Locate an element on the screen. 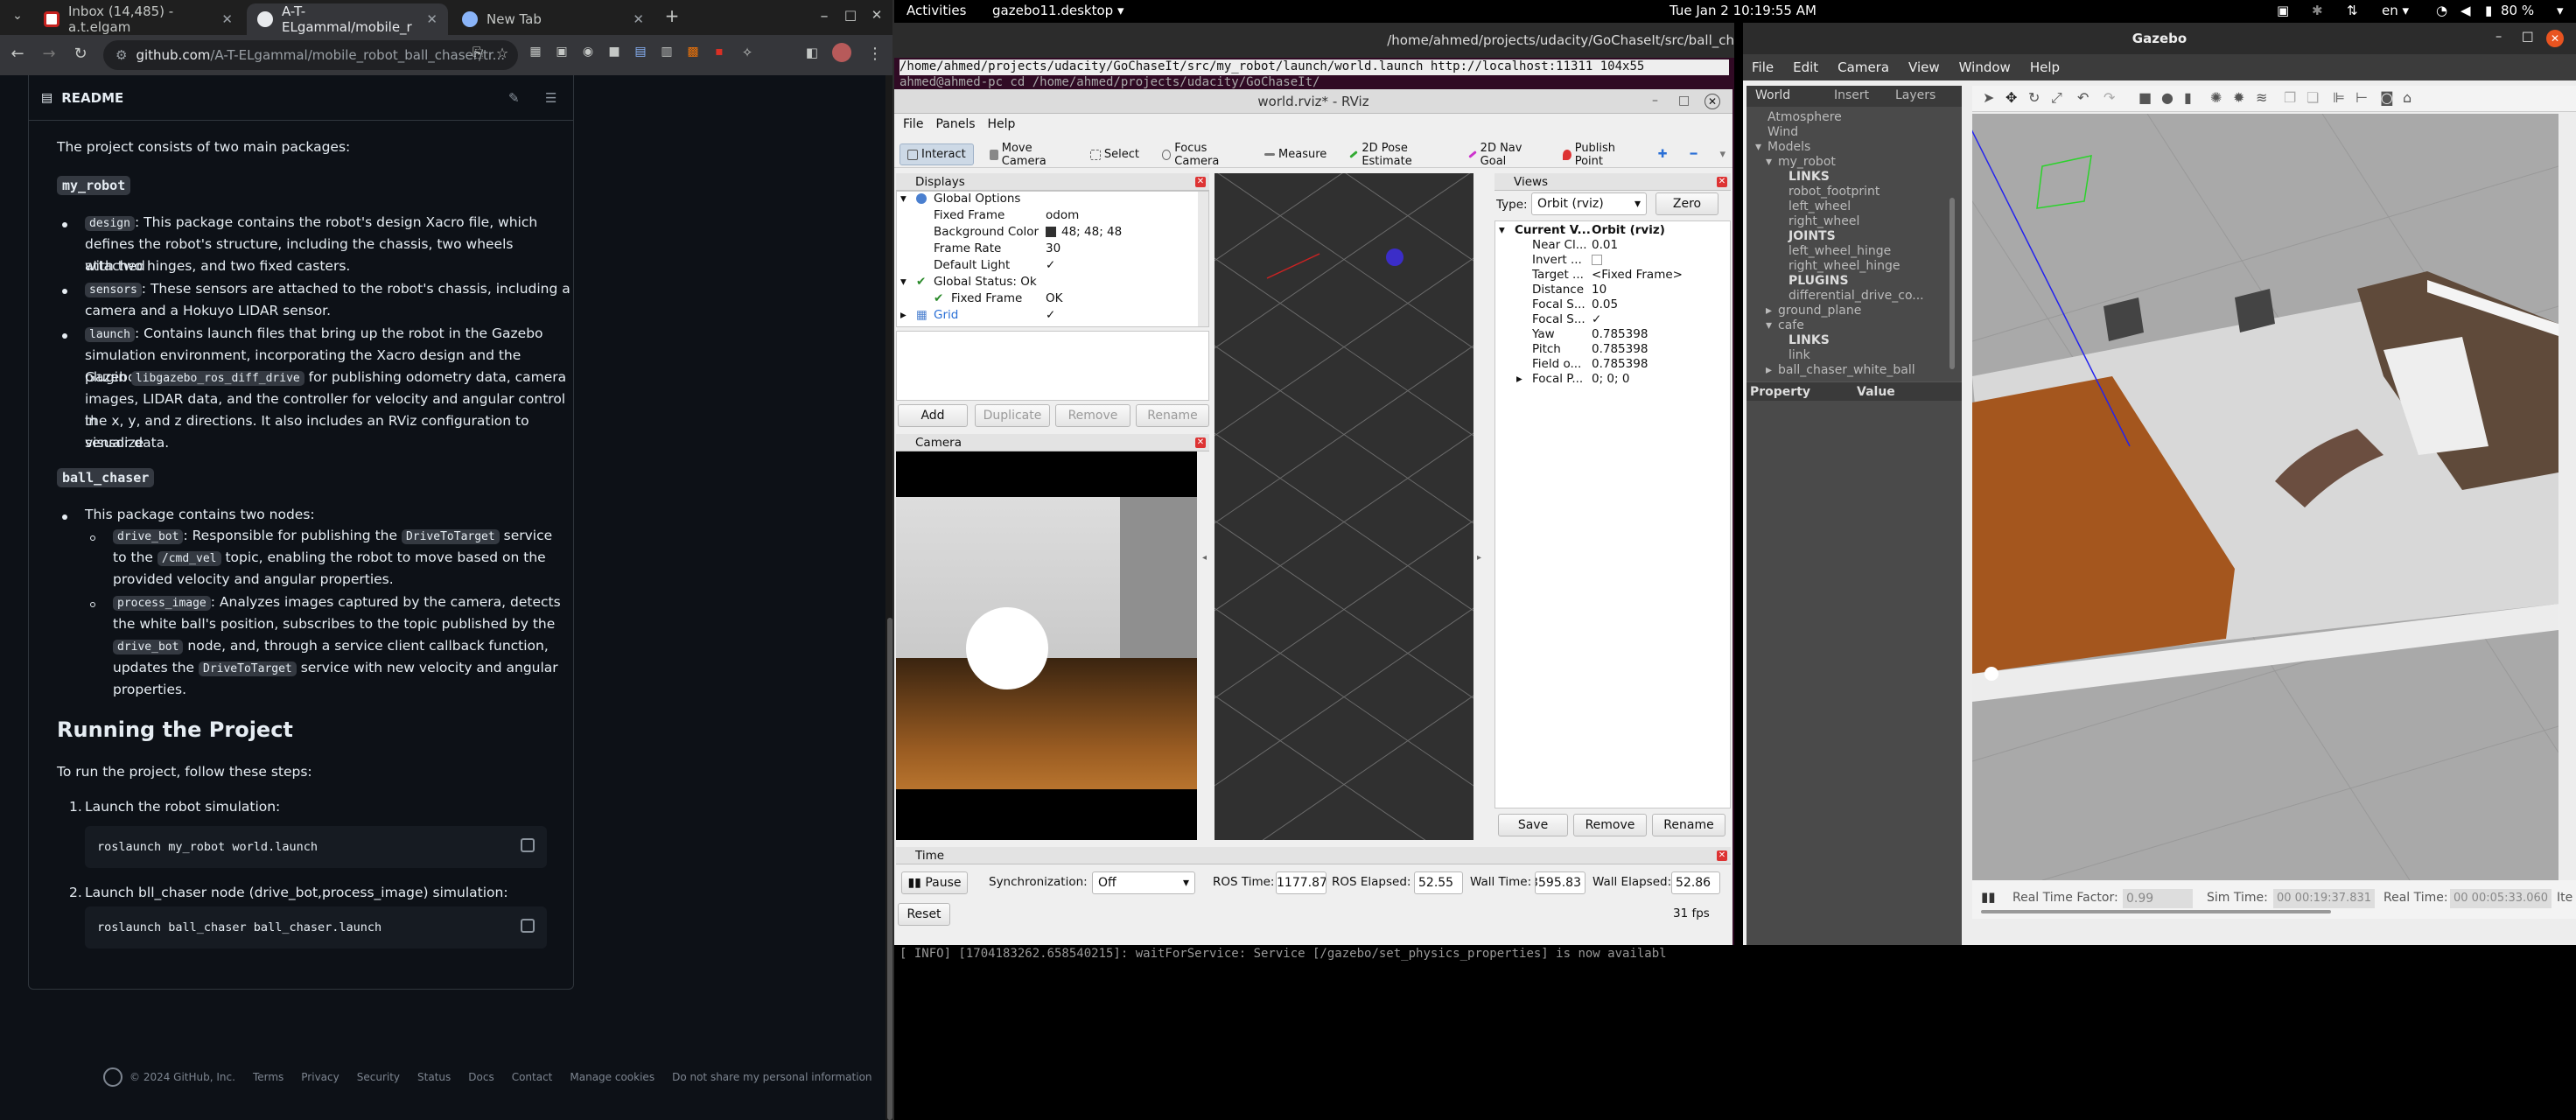 The width and height of the screenshot is (2576, 1120). align-icon: ⊫ is located at coordinates (2339, 97).